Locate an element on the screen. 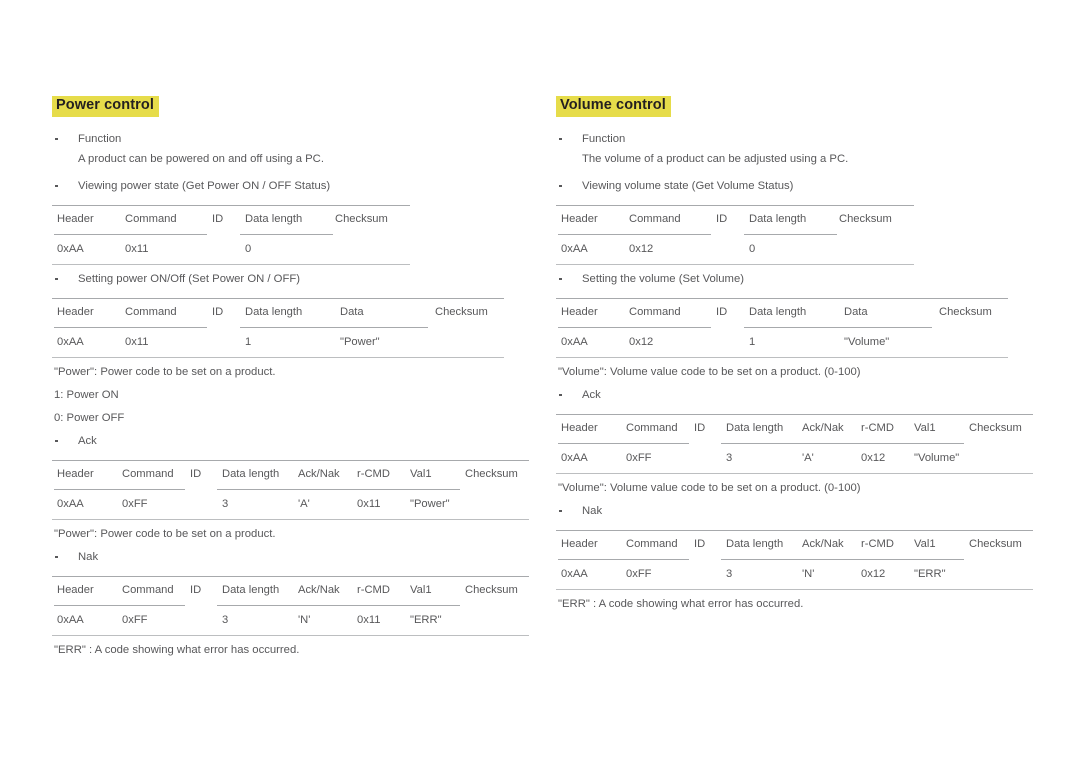  static-text-line: 1: Power ON is located at coordinates (86, 394).